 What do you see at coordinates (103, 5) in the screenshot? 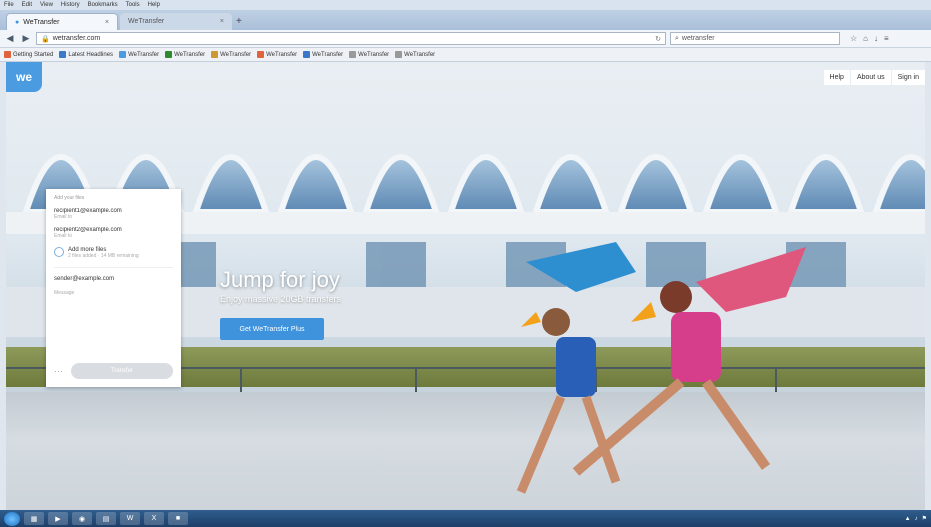
I see `menu-bookmarks: Bookmarks` at bounding box center [103, 5].